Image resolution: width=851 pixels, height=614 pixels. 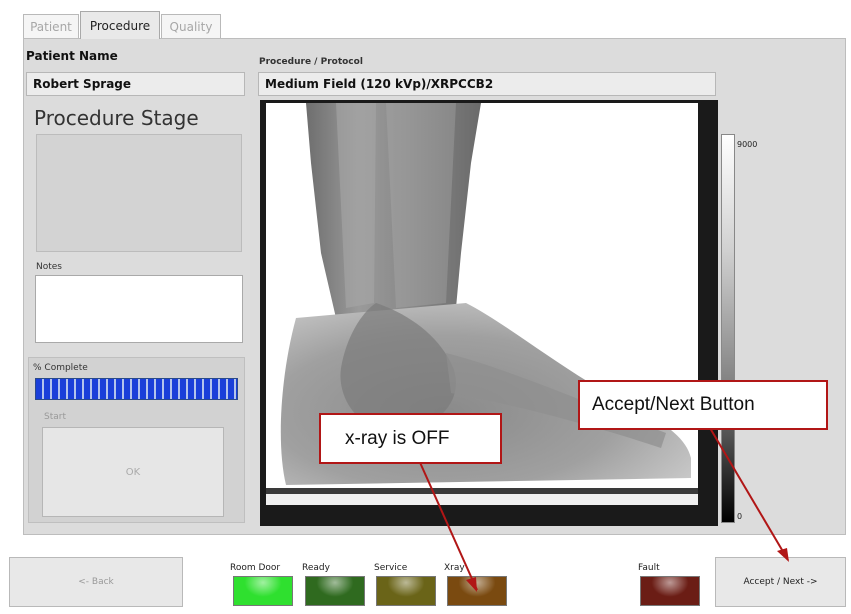 What do you see at coordinates (783, 555) in the screenshot?
I see `accept-callout-arrowhead` at bounding box center [783, 555].